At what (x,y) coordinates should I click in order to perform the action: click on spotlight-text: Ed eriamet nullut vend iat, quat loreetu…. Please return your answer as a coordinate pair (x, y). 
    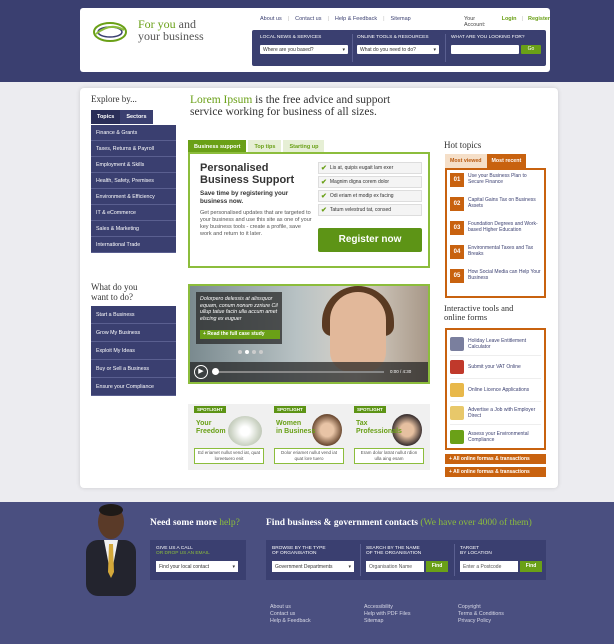
    Looking at the image, I should click on (229, 456).